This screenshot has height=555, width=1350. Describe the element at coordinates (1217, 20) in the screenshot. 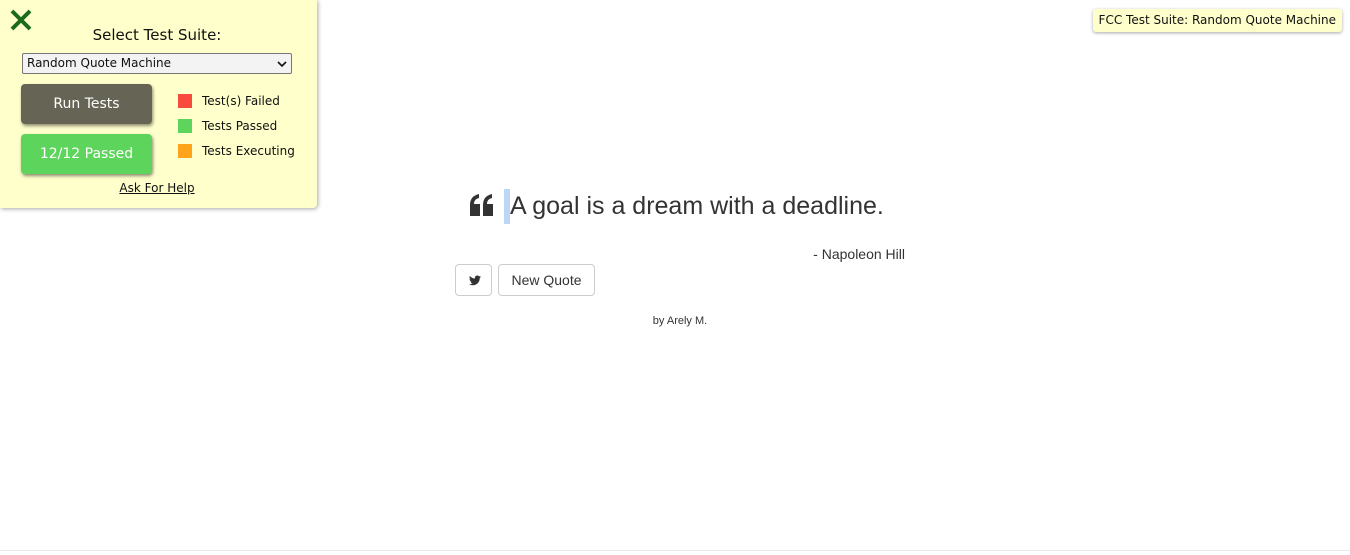

I see `test-suite-tooltip: FCC Test Suite: Random Quote Machine` at that location.